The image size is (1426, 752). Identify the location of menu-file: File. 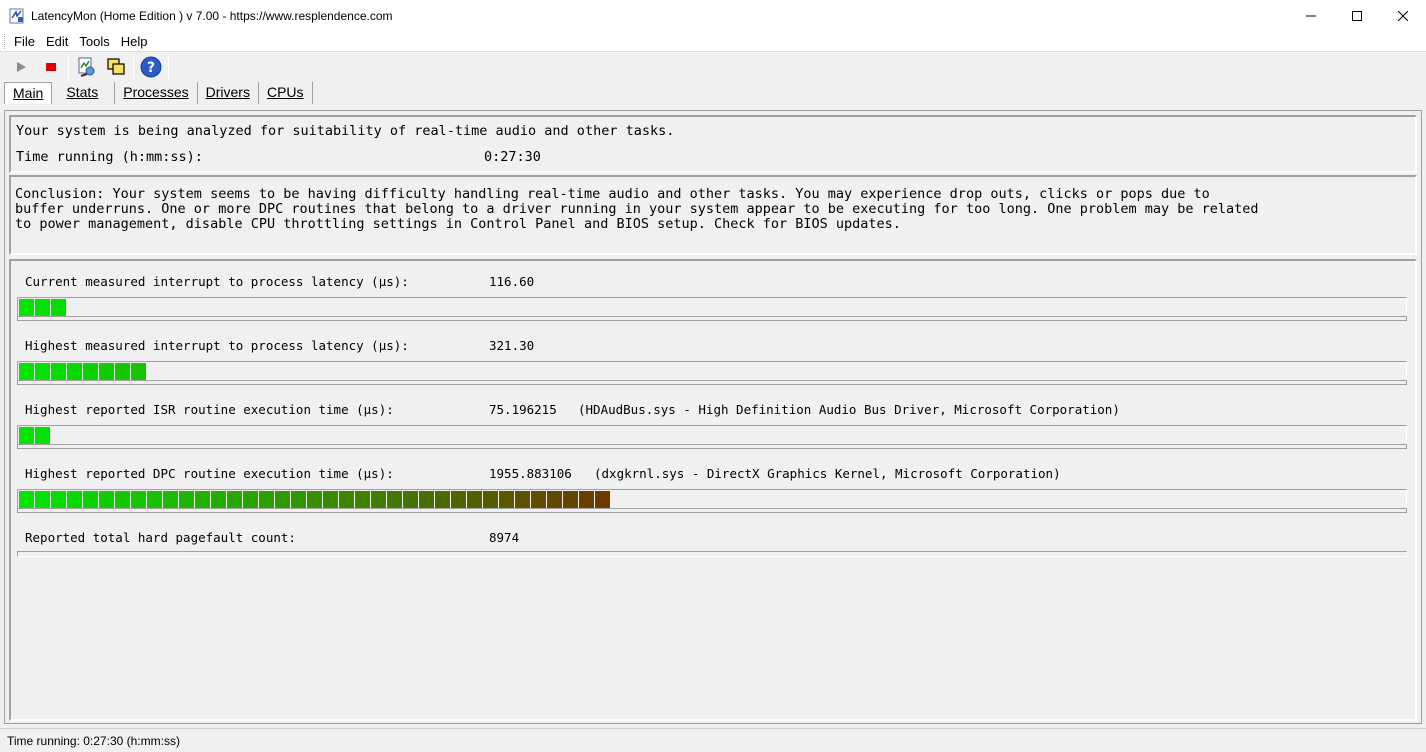
(24, 41).